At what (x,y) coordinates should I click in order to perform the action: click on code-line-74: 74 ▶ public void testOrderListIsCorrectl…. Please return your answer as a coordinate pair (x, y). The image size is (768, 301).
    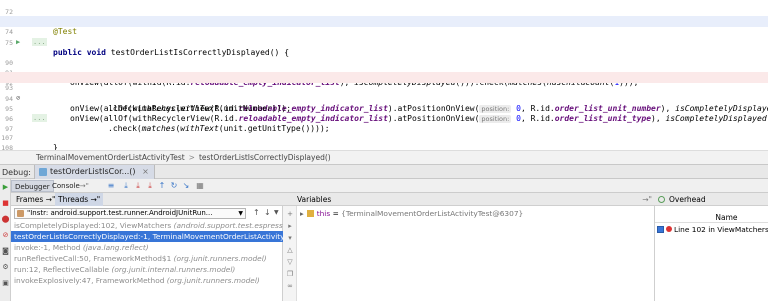
    Looking at the image, I should click on (384, 36).